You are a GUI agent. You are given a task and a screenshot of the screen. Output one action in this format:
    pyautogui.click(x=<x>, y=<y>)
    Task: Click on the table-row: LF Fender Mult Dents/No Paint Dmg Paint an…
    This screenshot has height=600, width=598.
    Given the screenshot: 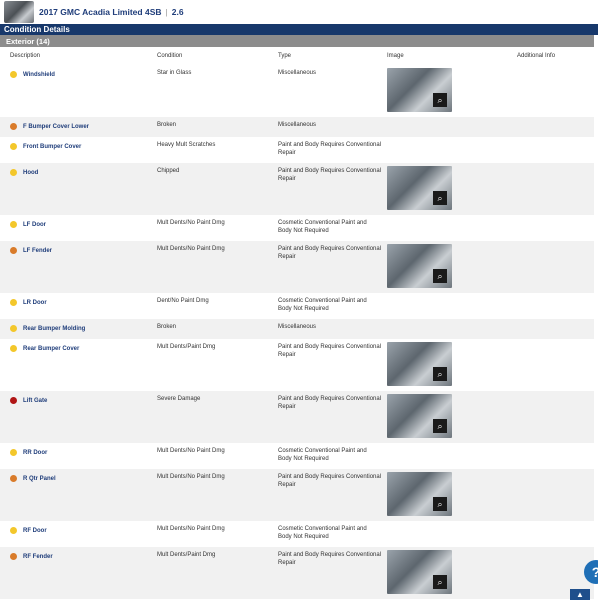 What is the action you would take?
    pyautogui.click(x=297, y=267)
    